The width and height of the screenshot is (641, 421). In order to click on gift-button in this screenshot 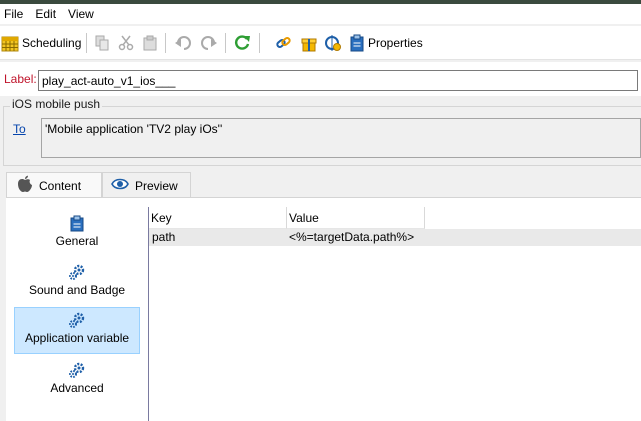, I will do `click(309, 43)`.